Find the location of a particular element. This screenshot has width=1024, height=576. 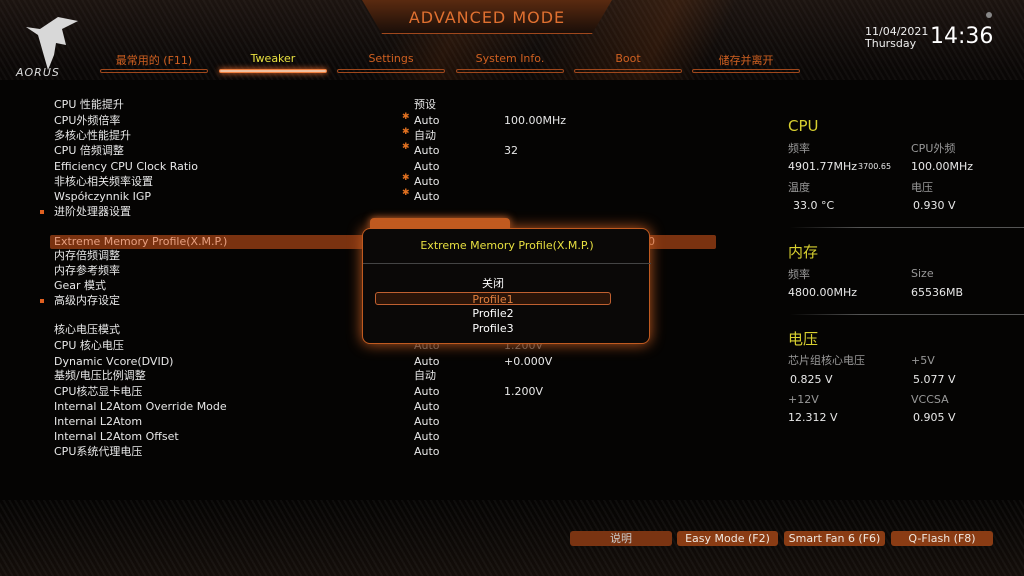

setting-label: 非核心相关频率设置 is located at coordinates (103, 181).